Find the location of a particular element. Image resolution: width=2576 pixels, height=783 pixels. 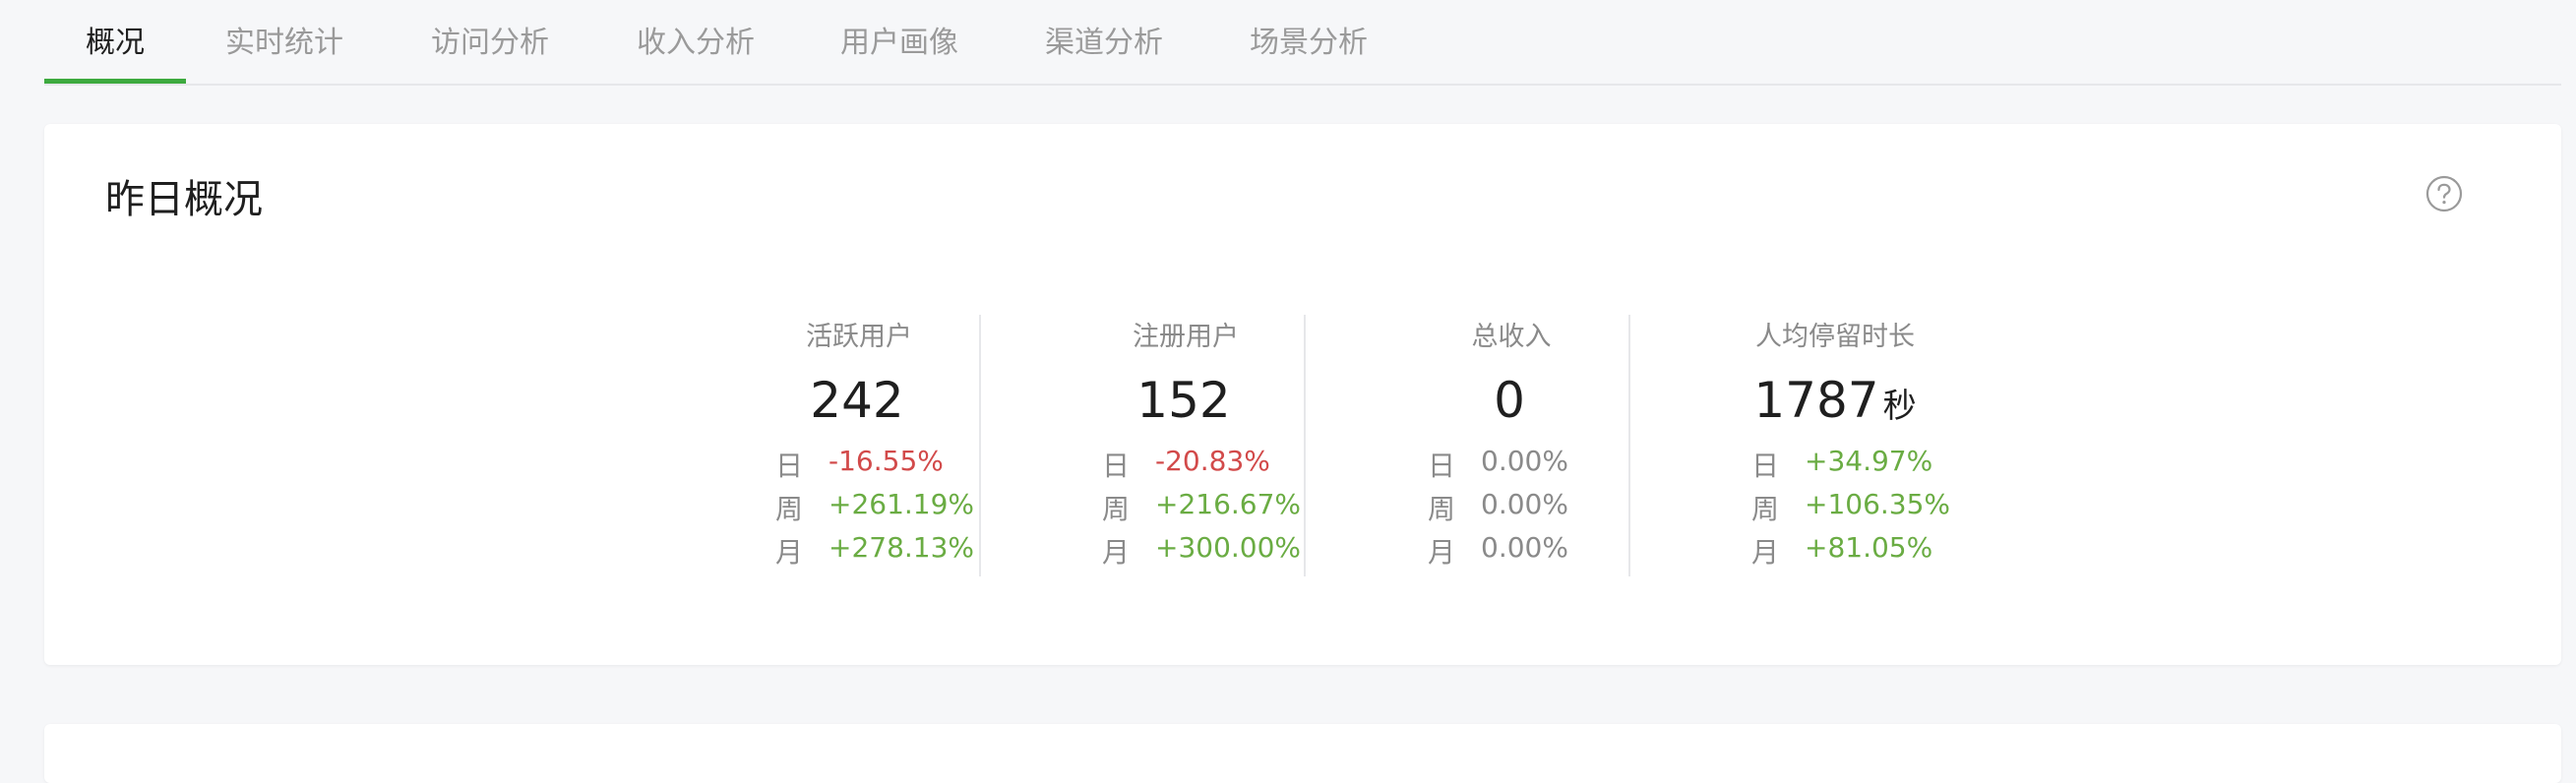

tab-revenue-analysis: 收入分析 is located at coordinates (696, 39).